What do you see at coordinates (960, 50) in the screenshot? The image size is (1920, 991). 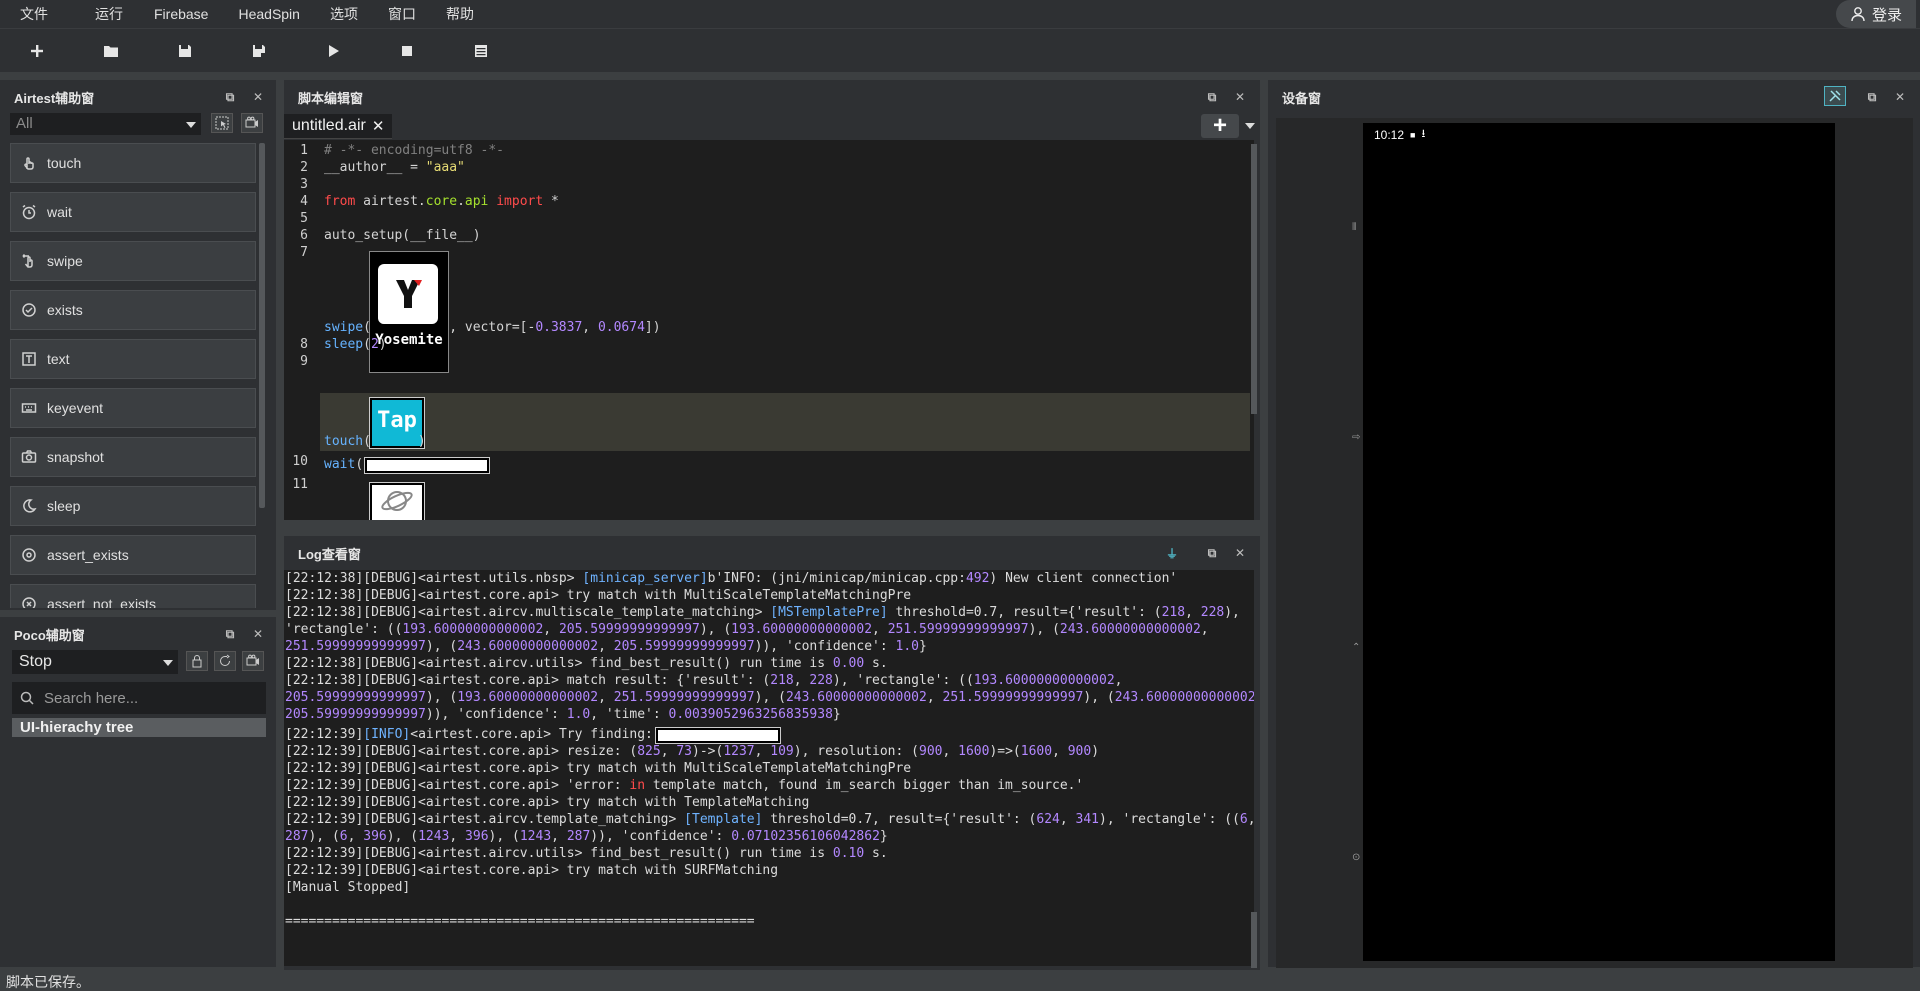 I see `toolbar` at bounding box center [960, 50].